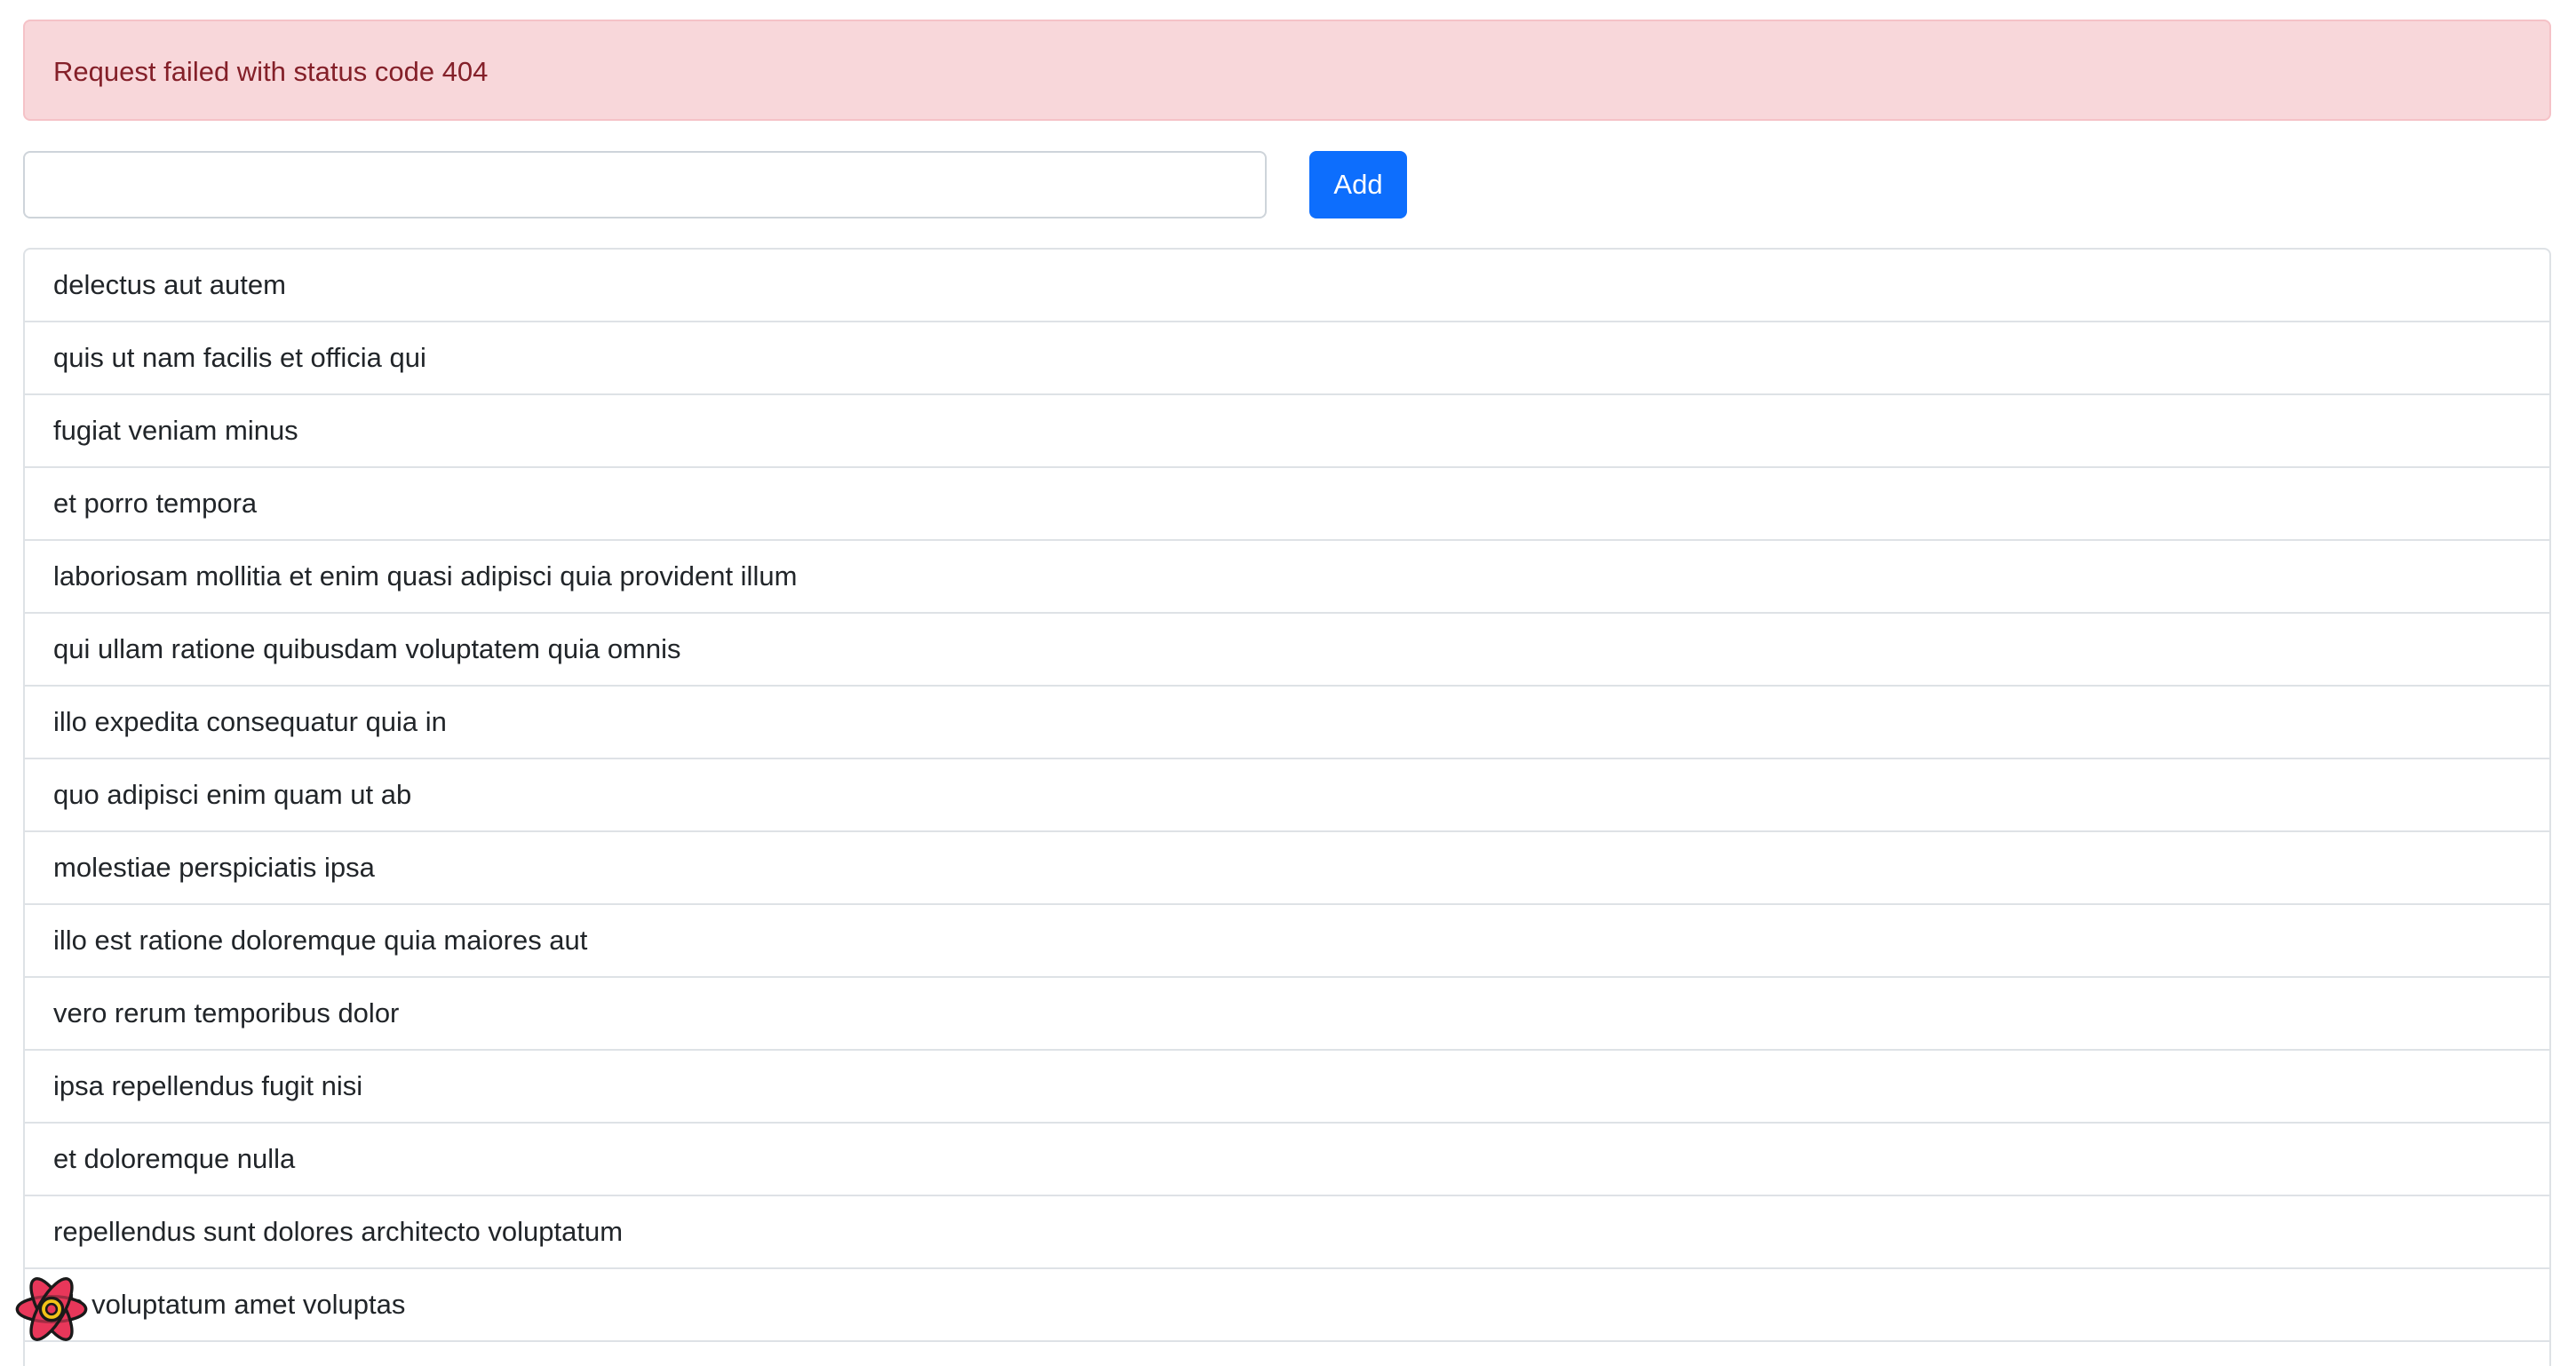 The height and width of the screenshot is (1366, 2576). Describe the element at coordinates (1287, 431) in the screenshot. I see `list-item: fugiat veniam minus` at that location.